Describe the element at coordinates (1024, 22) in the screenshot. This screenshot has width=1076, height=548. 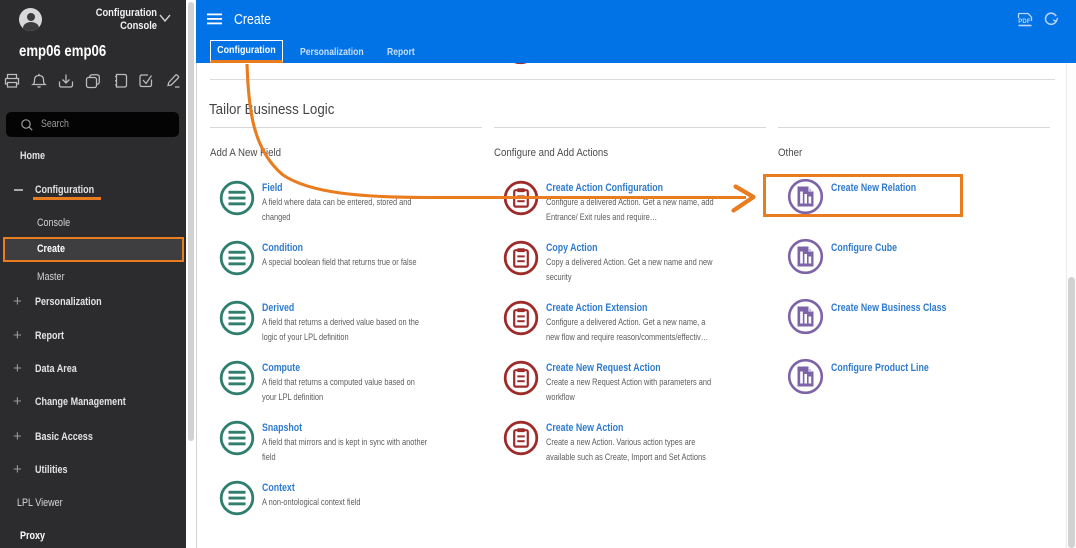
I see `svg-text: PDF` at that location.